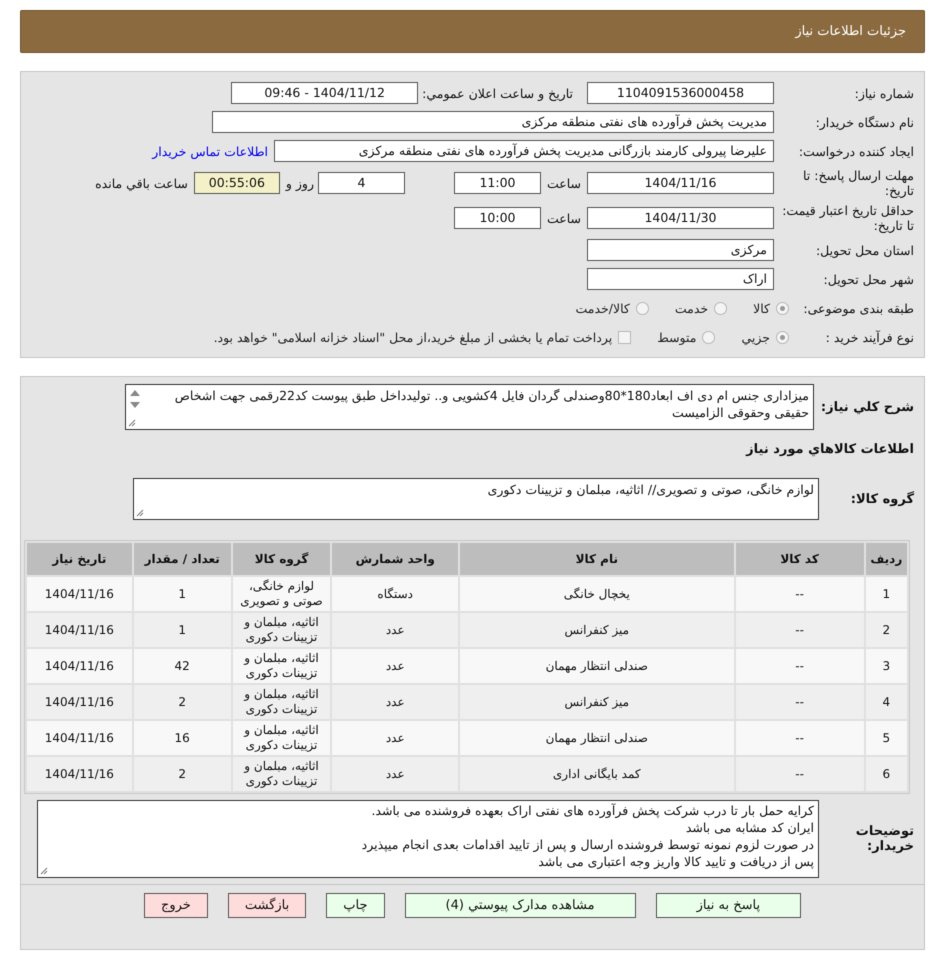 The width and height of the screenshot is (944, 956). I want to click on column-header: نام کالا, so click(597, 559).